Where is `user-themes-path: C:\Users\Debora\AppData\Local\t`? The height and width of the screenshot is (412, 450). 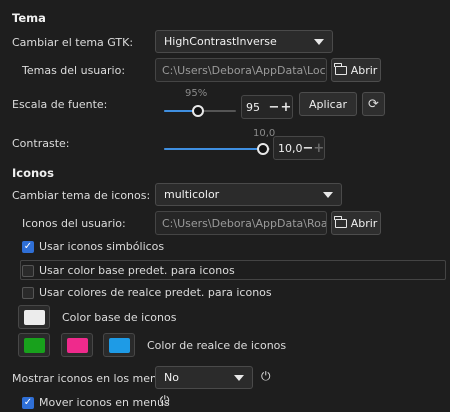
user-themes-path: C:\Users\Debora\AppData\Local\t is located at coordinates (244, 70).